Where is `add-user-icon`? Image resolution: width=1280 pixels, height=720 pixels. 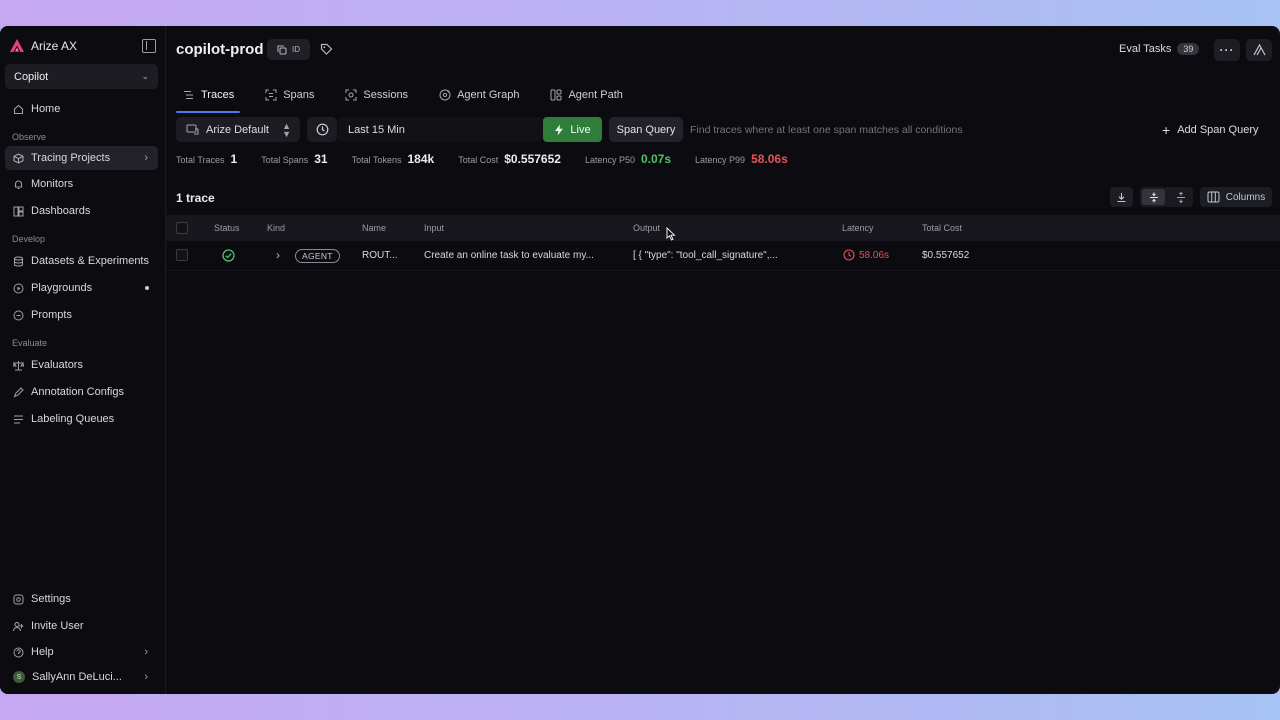
add-user-icon is located at coordinates (18, 626).